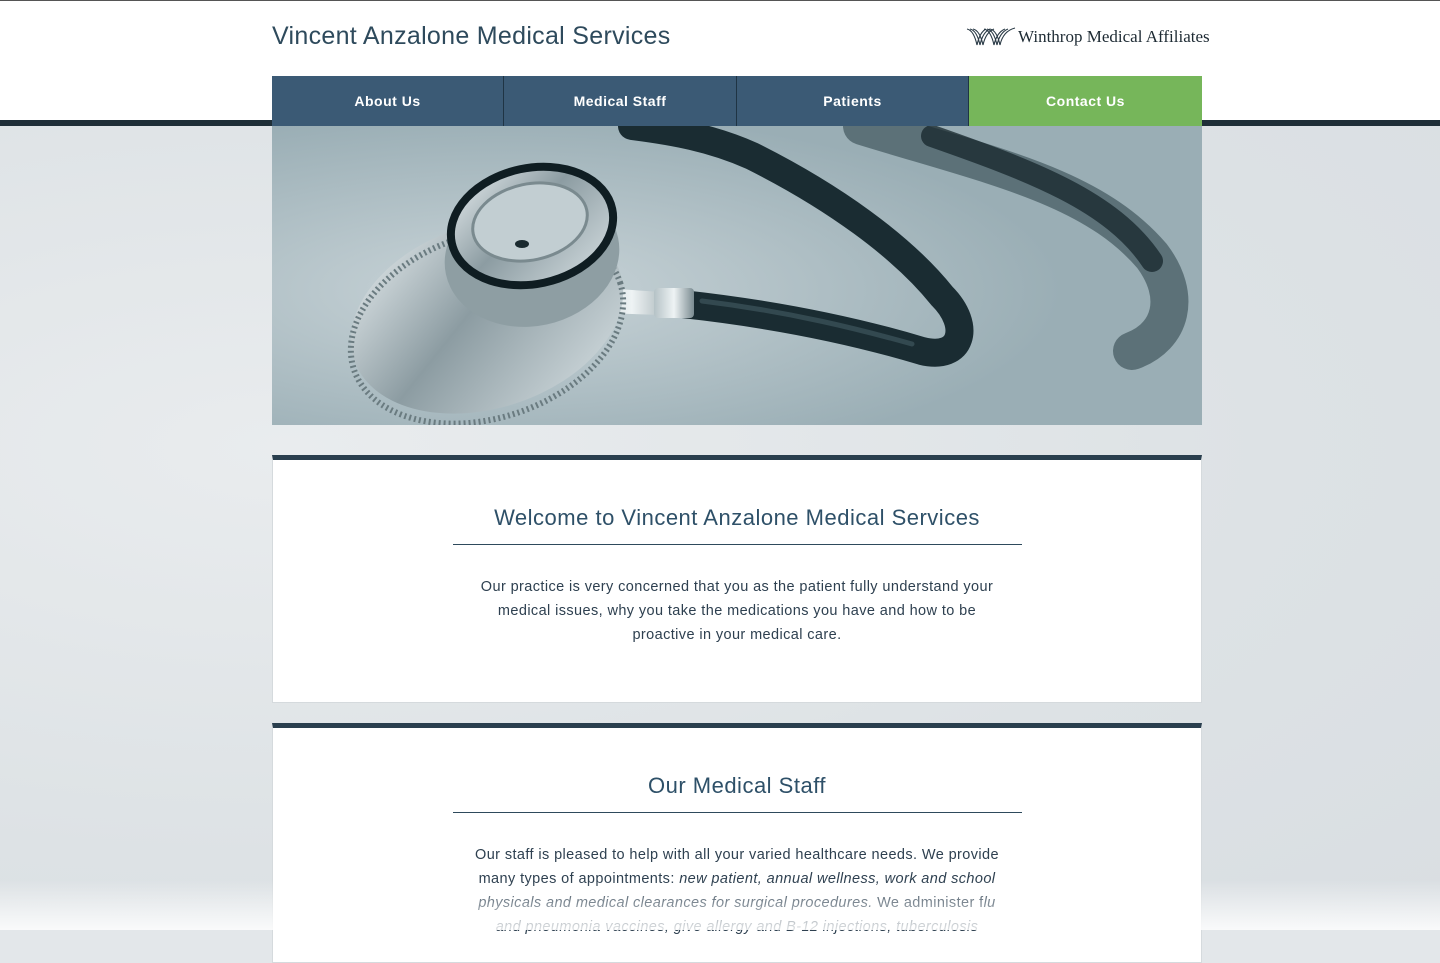 The width and height of the screenshot is (1440, 963). Describe the element at coordinates (1114, 36) in the screenshot. I see `partner-name: Winthrop Medical Affiliates` at that location.